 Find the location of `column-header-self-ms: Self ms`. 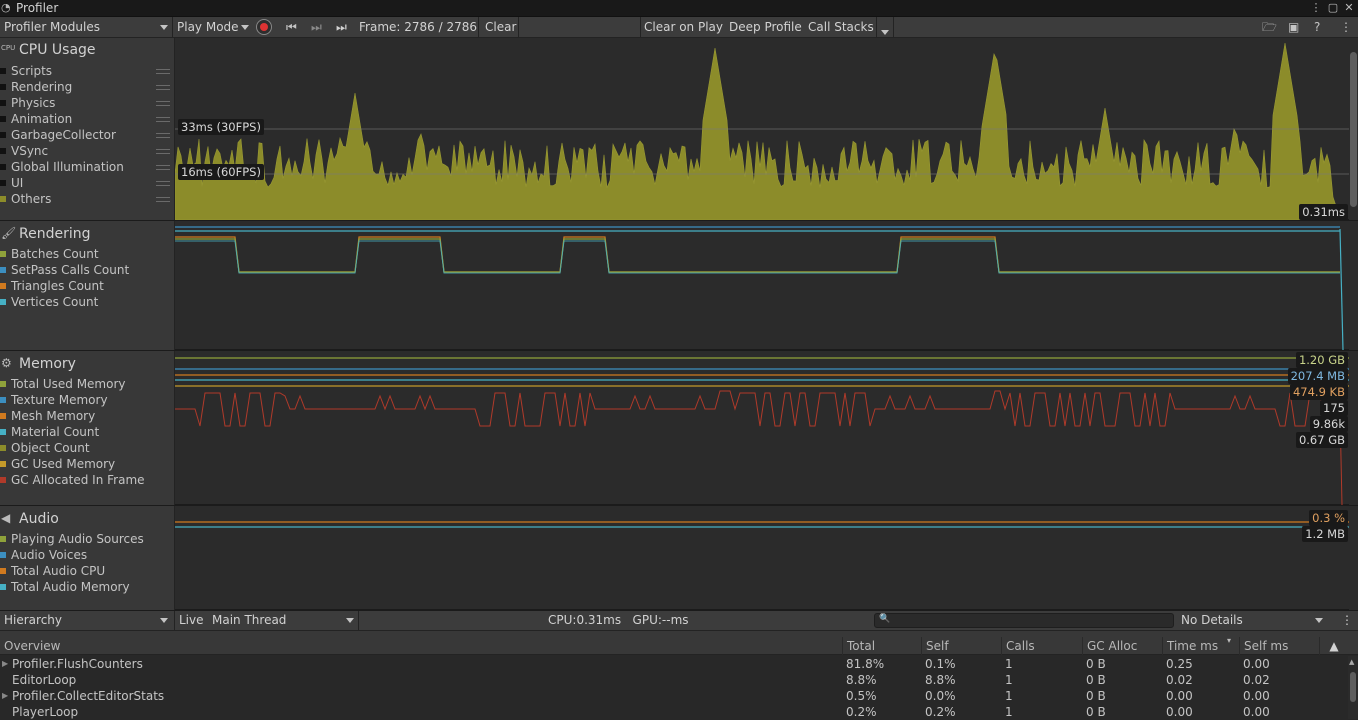

column-header-self-ms: Self ms is located at coordinates (1279, 646).